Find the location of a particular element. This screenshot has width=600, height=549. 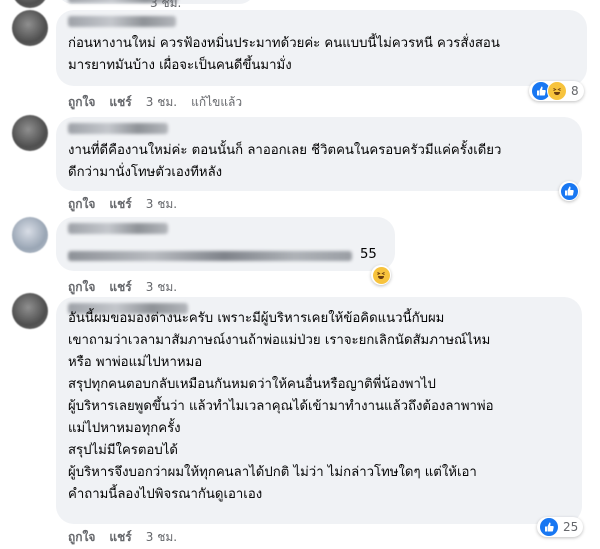

edited-label: แก้ไขแล้ว is located at coordinates (217, 102).